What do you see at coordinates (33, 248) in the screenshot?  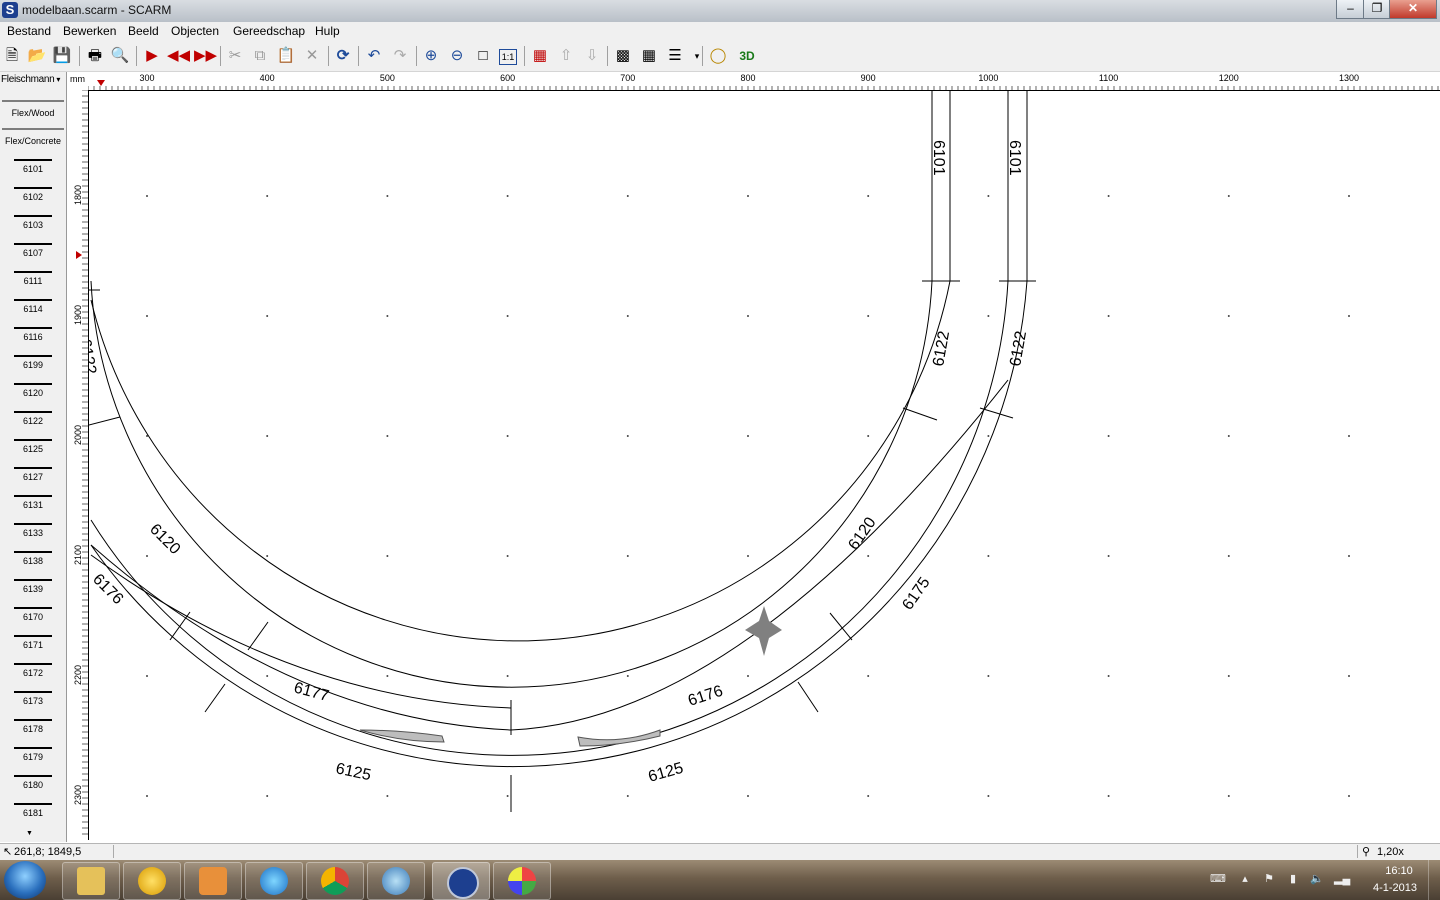 I see `part-6107: 6107` at bounding box center [33, 248].